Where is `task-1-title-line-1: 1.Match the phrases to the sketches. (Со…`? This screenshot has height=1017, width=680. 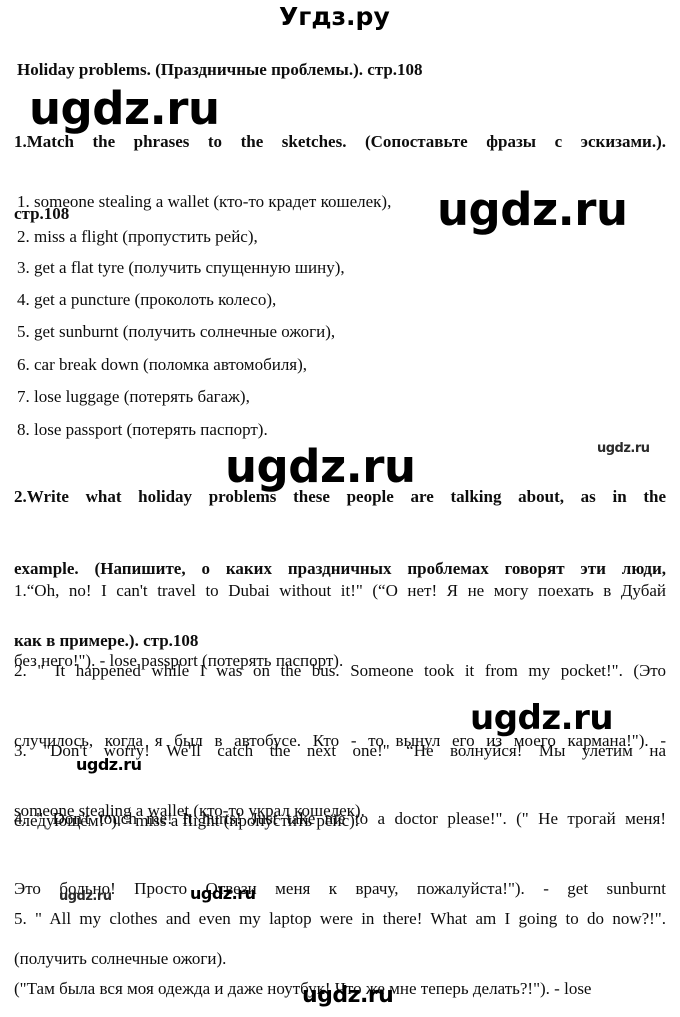 task-1-title-line-1: 1.Match the phrases to the sketches. (Со… is located at coordinates (340, 141).